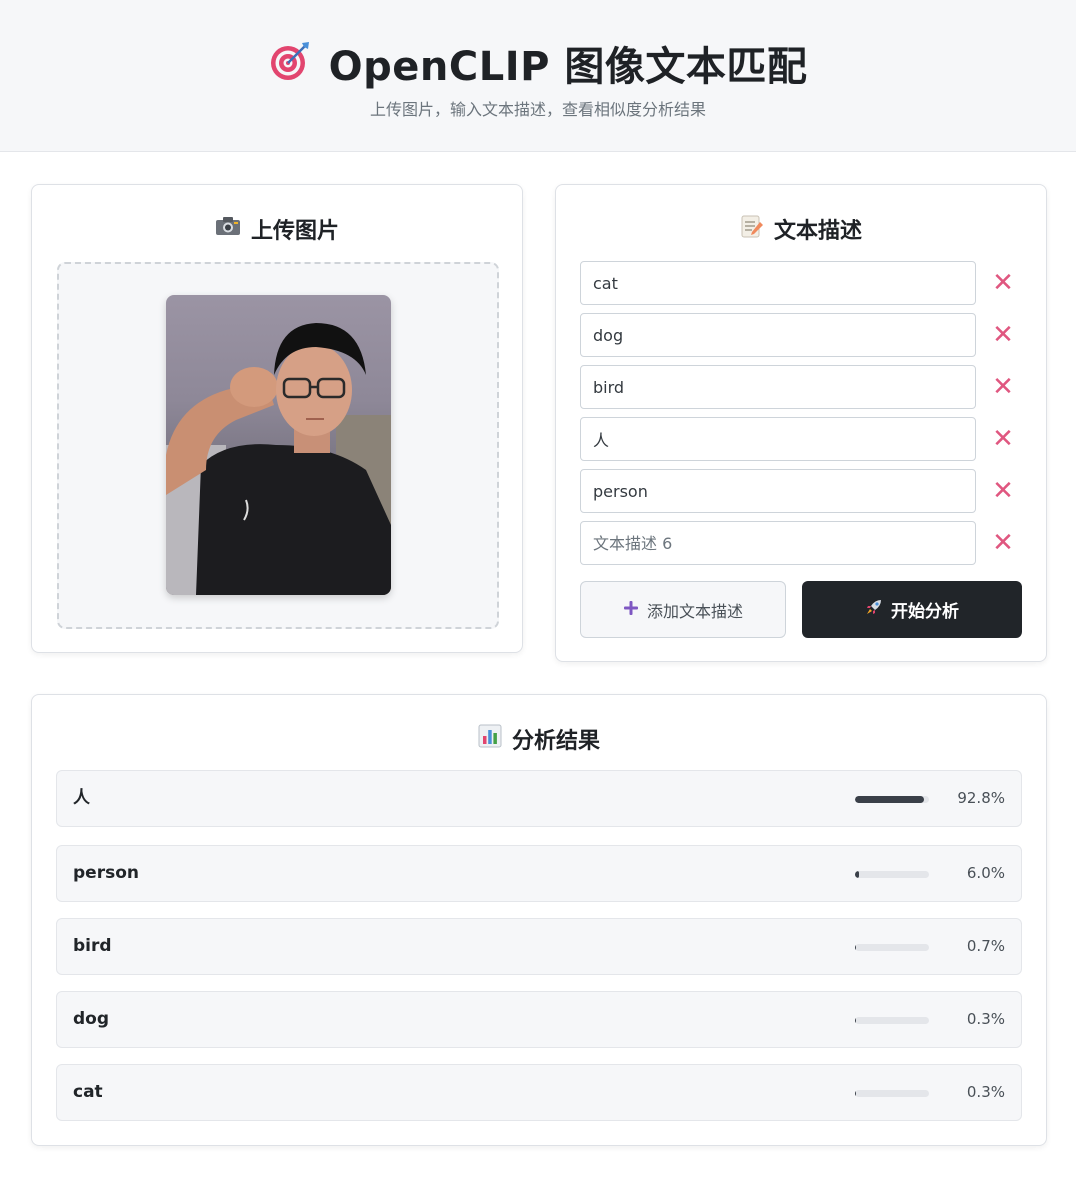 The image size is (1076, 1199). Describe the element at coordinates (290, 63) in the screenshot. I see `target-icon` at that location.